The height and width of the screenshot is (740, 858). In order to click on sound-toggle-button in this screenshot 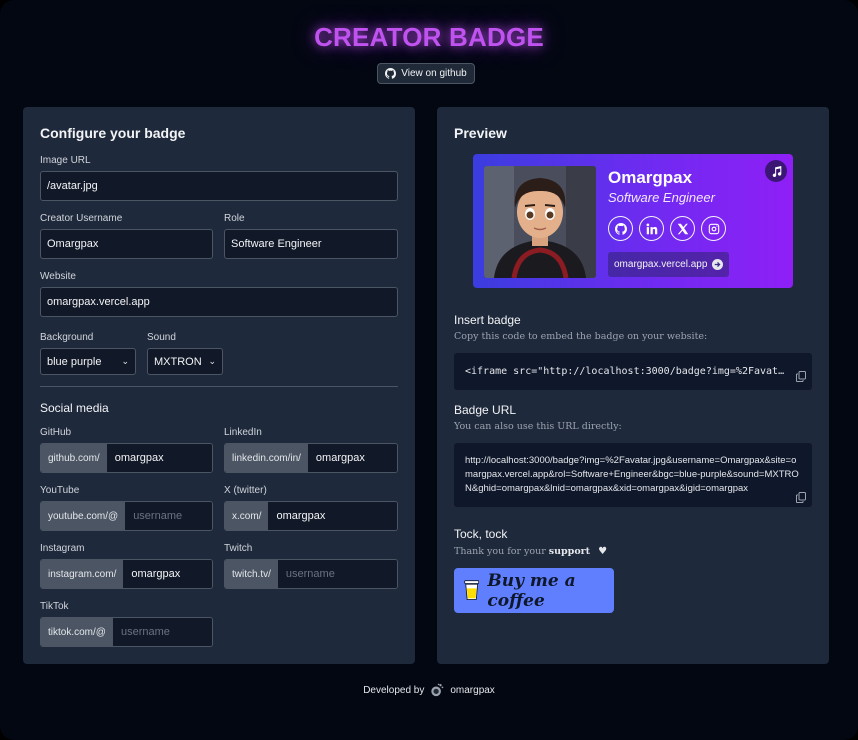, I will do `click(776, 171)`.